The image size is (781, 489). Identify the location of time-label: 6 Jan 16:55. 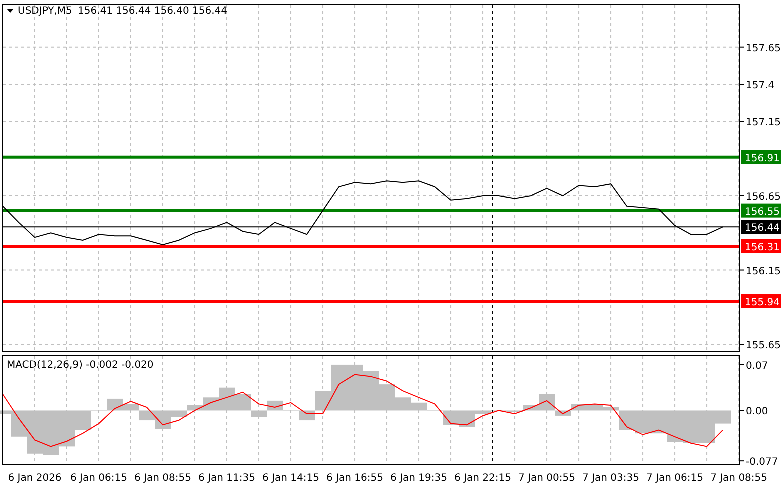
(355, 478).